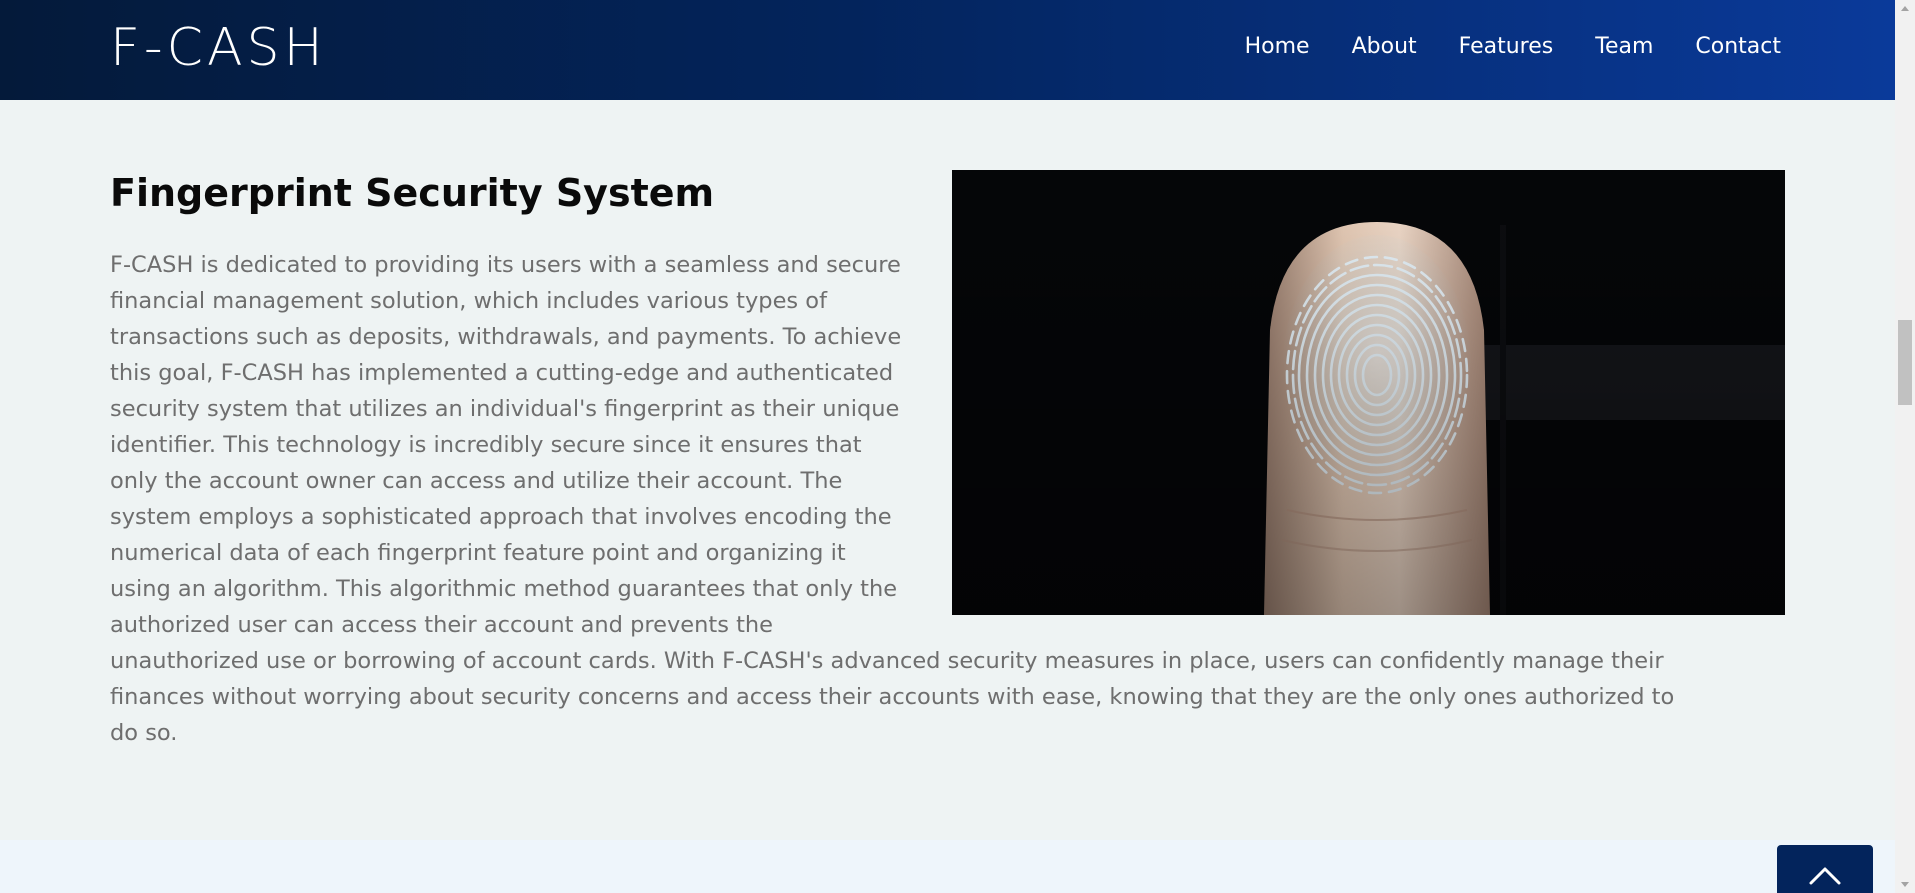  I want to click on scroll-down-arrow-icon, so click(1905, 884).